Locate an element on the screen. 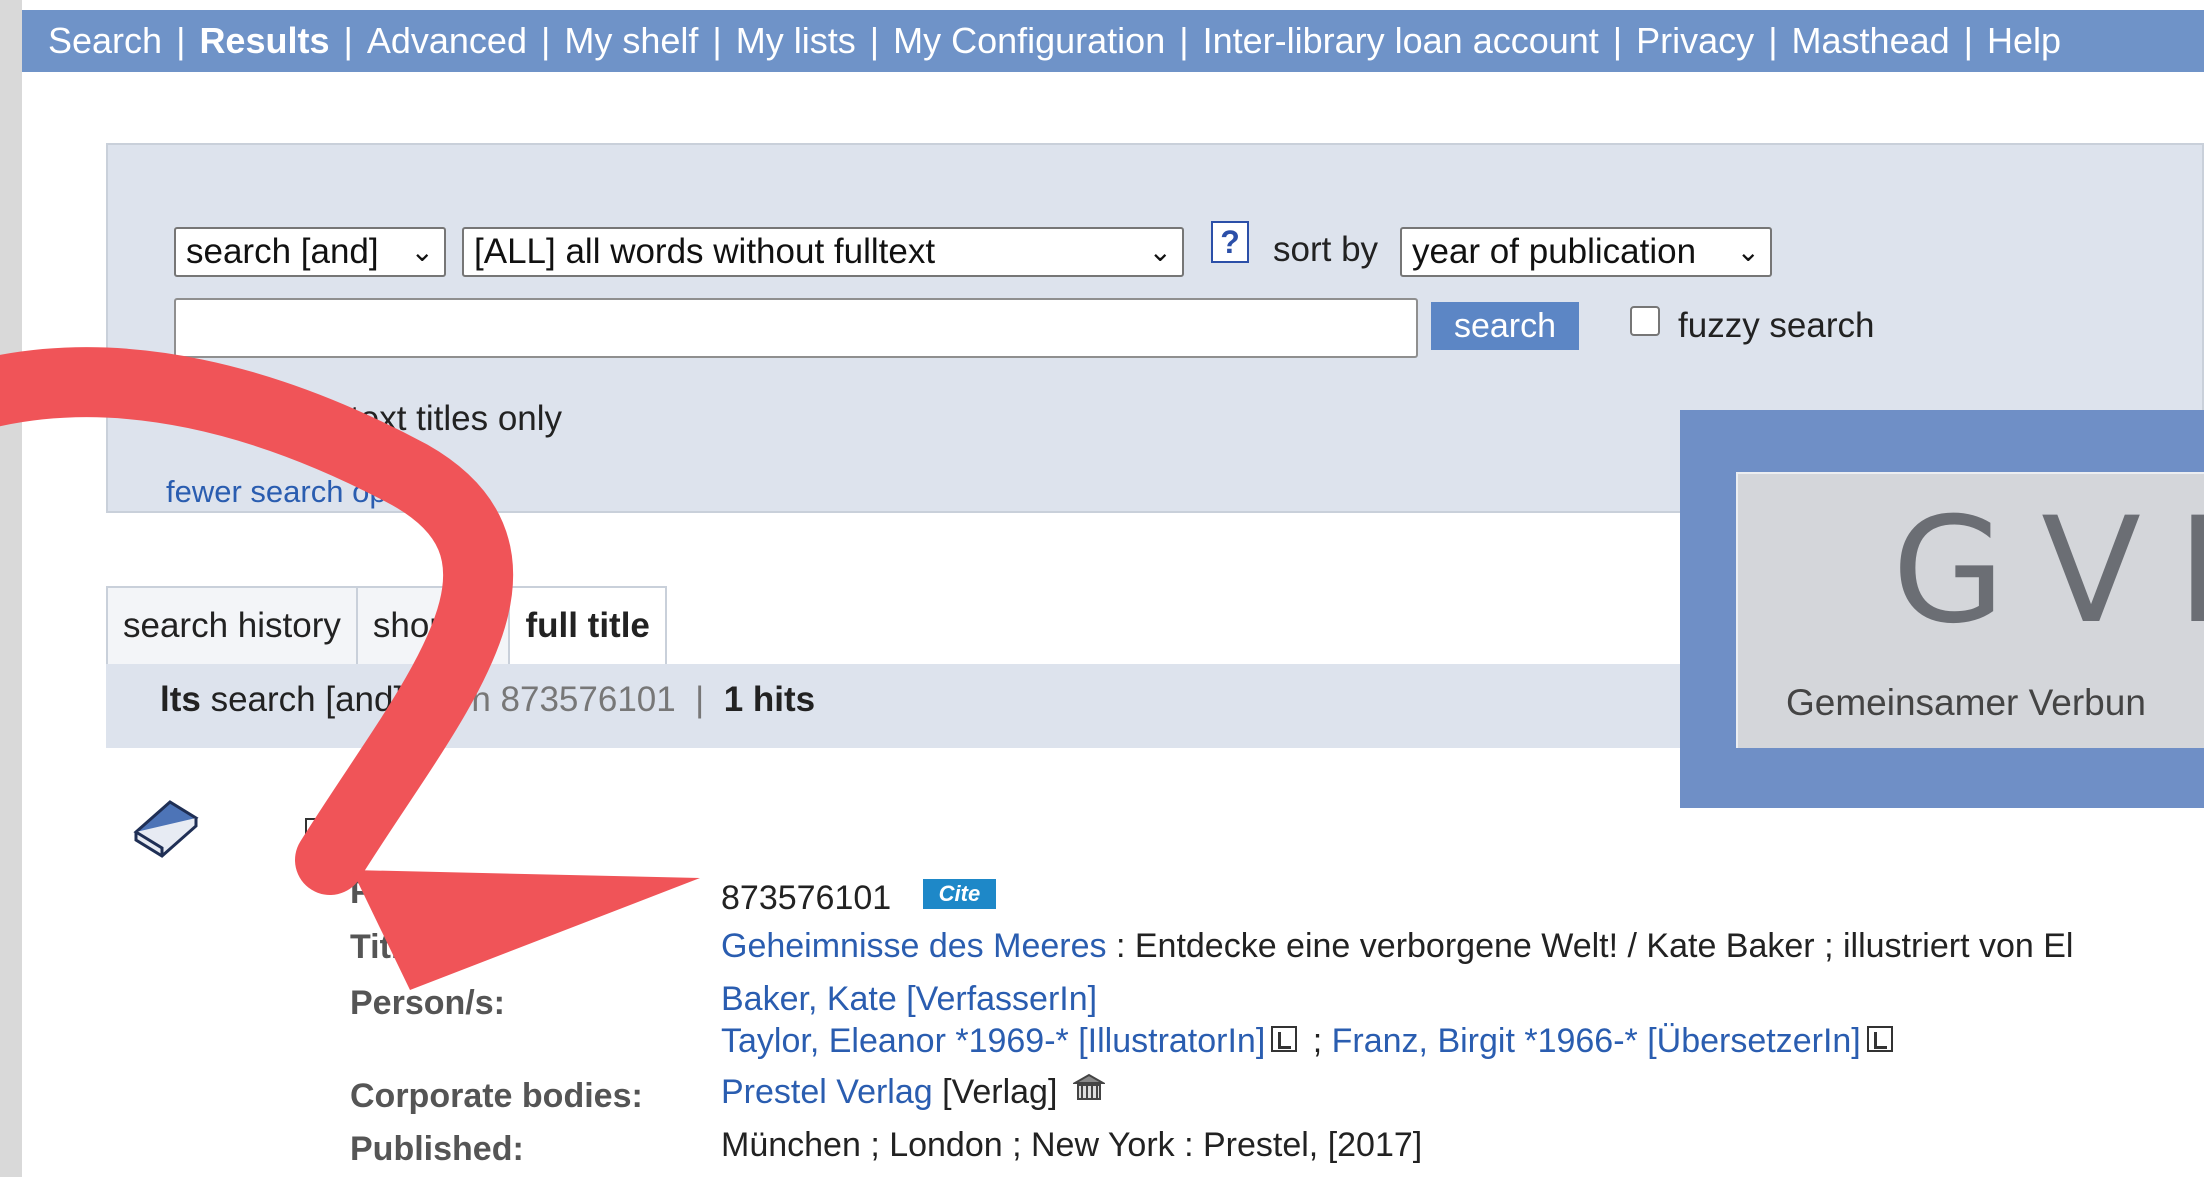 Image resolution: width=2204 pixels, height=1177 pixels. fewer-search-options-link: fewer search options is located at coordinates (309, 492).